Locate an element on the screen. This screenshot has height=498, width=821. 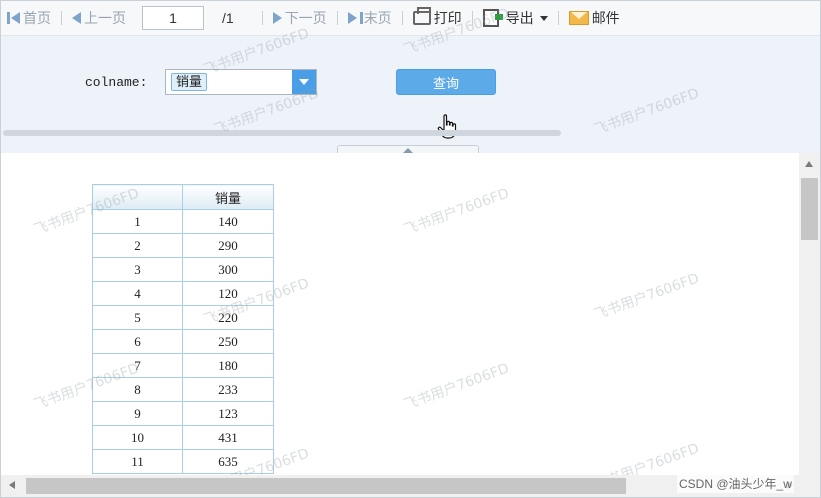
selected-tag: 销量 is located at coordinates (189, 82).